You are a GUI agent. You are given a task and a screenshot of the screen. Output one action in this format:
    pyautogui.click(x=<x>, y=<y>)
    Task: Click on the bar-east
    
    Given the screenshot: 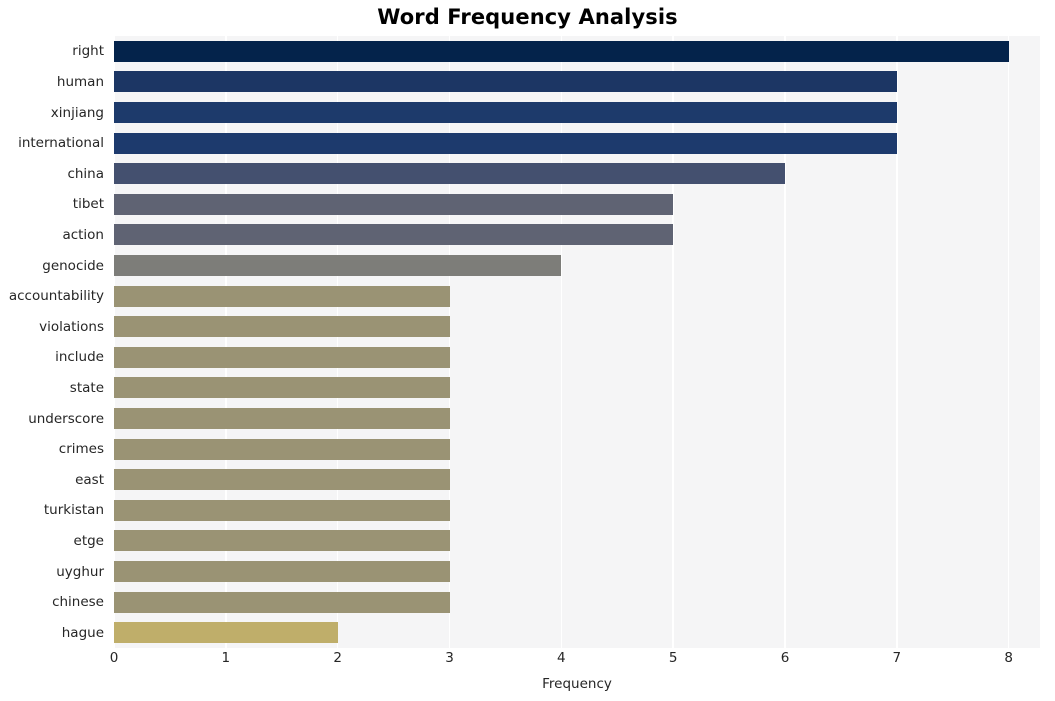 What is the action you would take?
    pyautogui.click(x=282, y=480)
    